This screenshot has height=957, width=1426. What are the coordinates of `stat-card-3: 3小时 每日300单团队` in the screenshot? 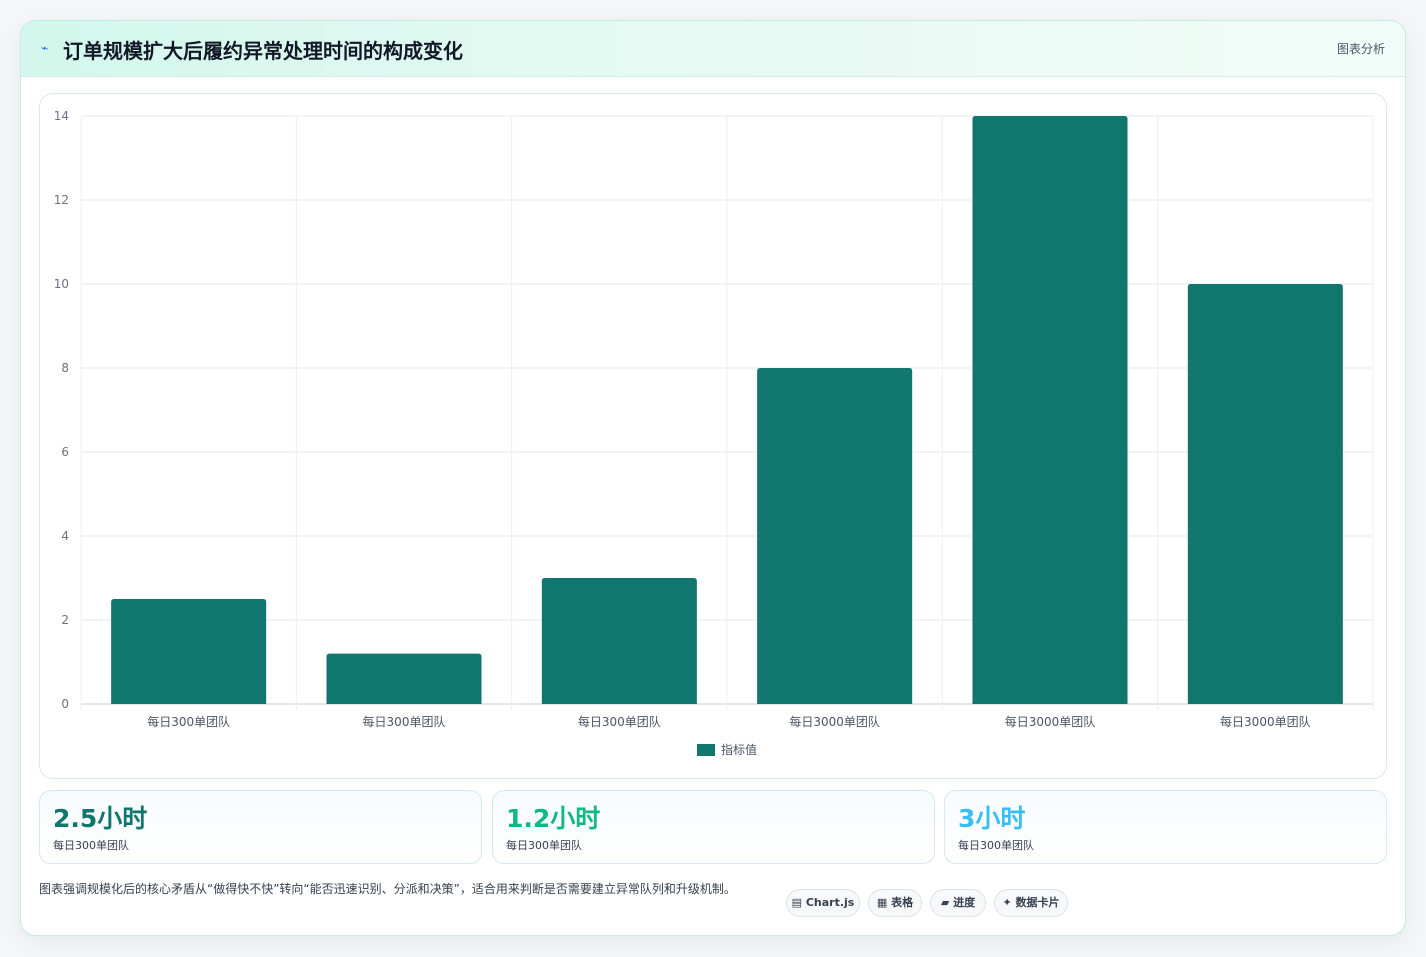 It's located at (1165, 827).